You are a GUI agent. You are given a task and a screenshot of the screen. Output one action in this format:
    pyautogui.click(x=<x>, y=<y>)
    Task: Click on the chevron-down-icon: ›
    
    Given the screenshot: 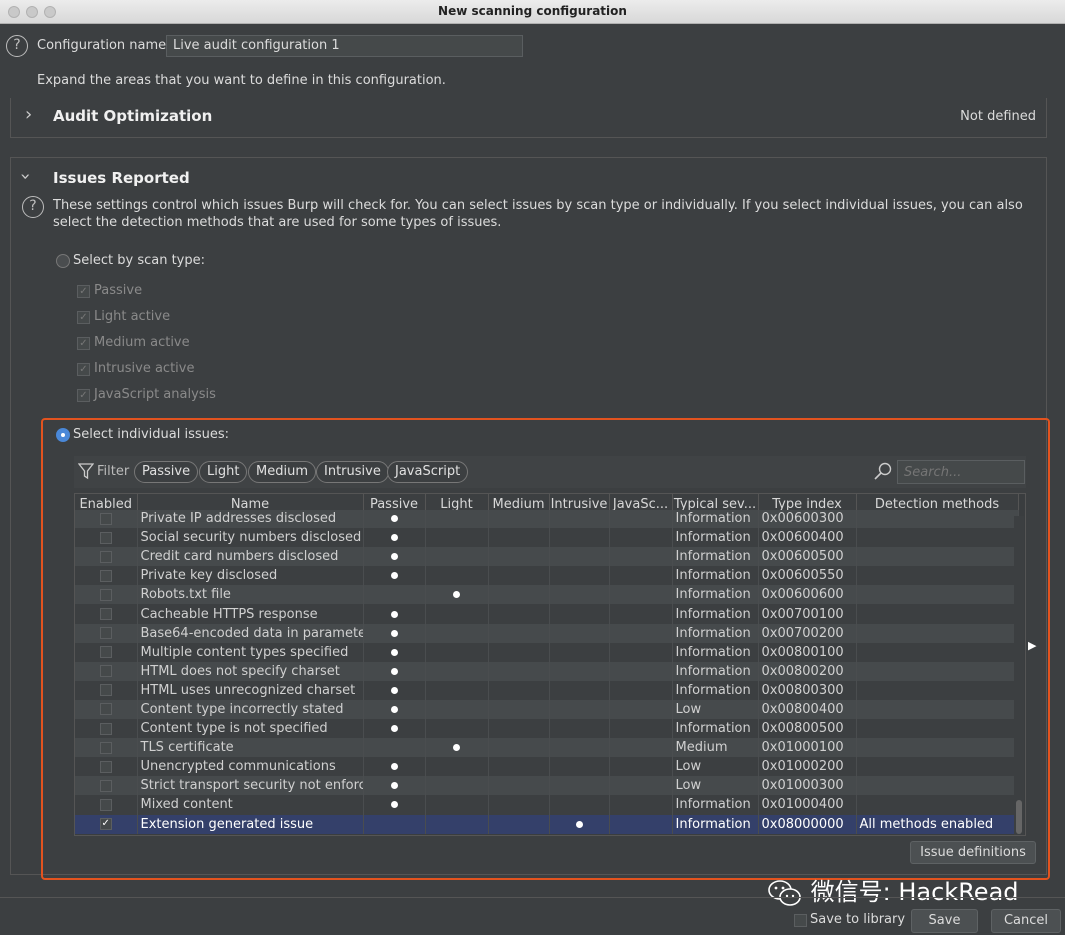 What is the action you would take?
    pyautogui.click(x=25, y=176)
    